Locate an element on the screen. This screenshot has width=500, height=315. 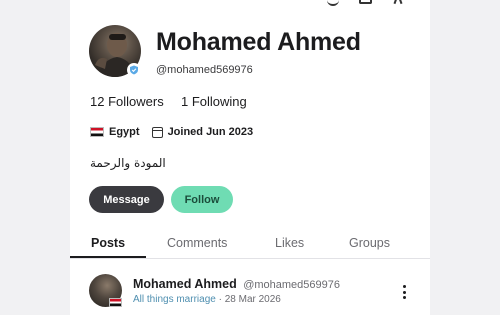
profile-meta: Egypt Joined Jun 2023 is located at coordinates (171, 132).